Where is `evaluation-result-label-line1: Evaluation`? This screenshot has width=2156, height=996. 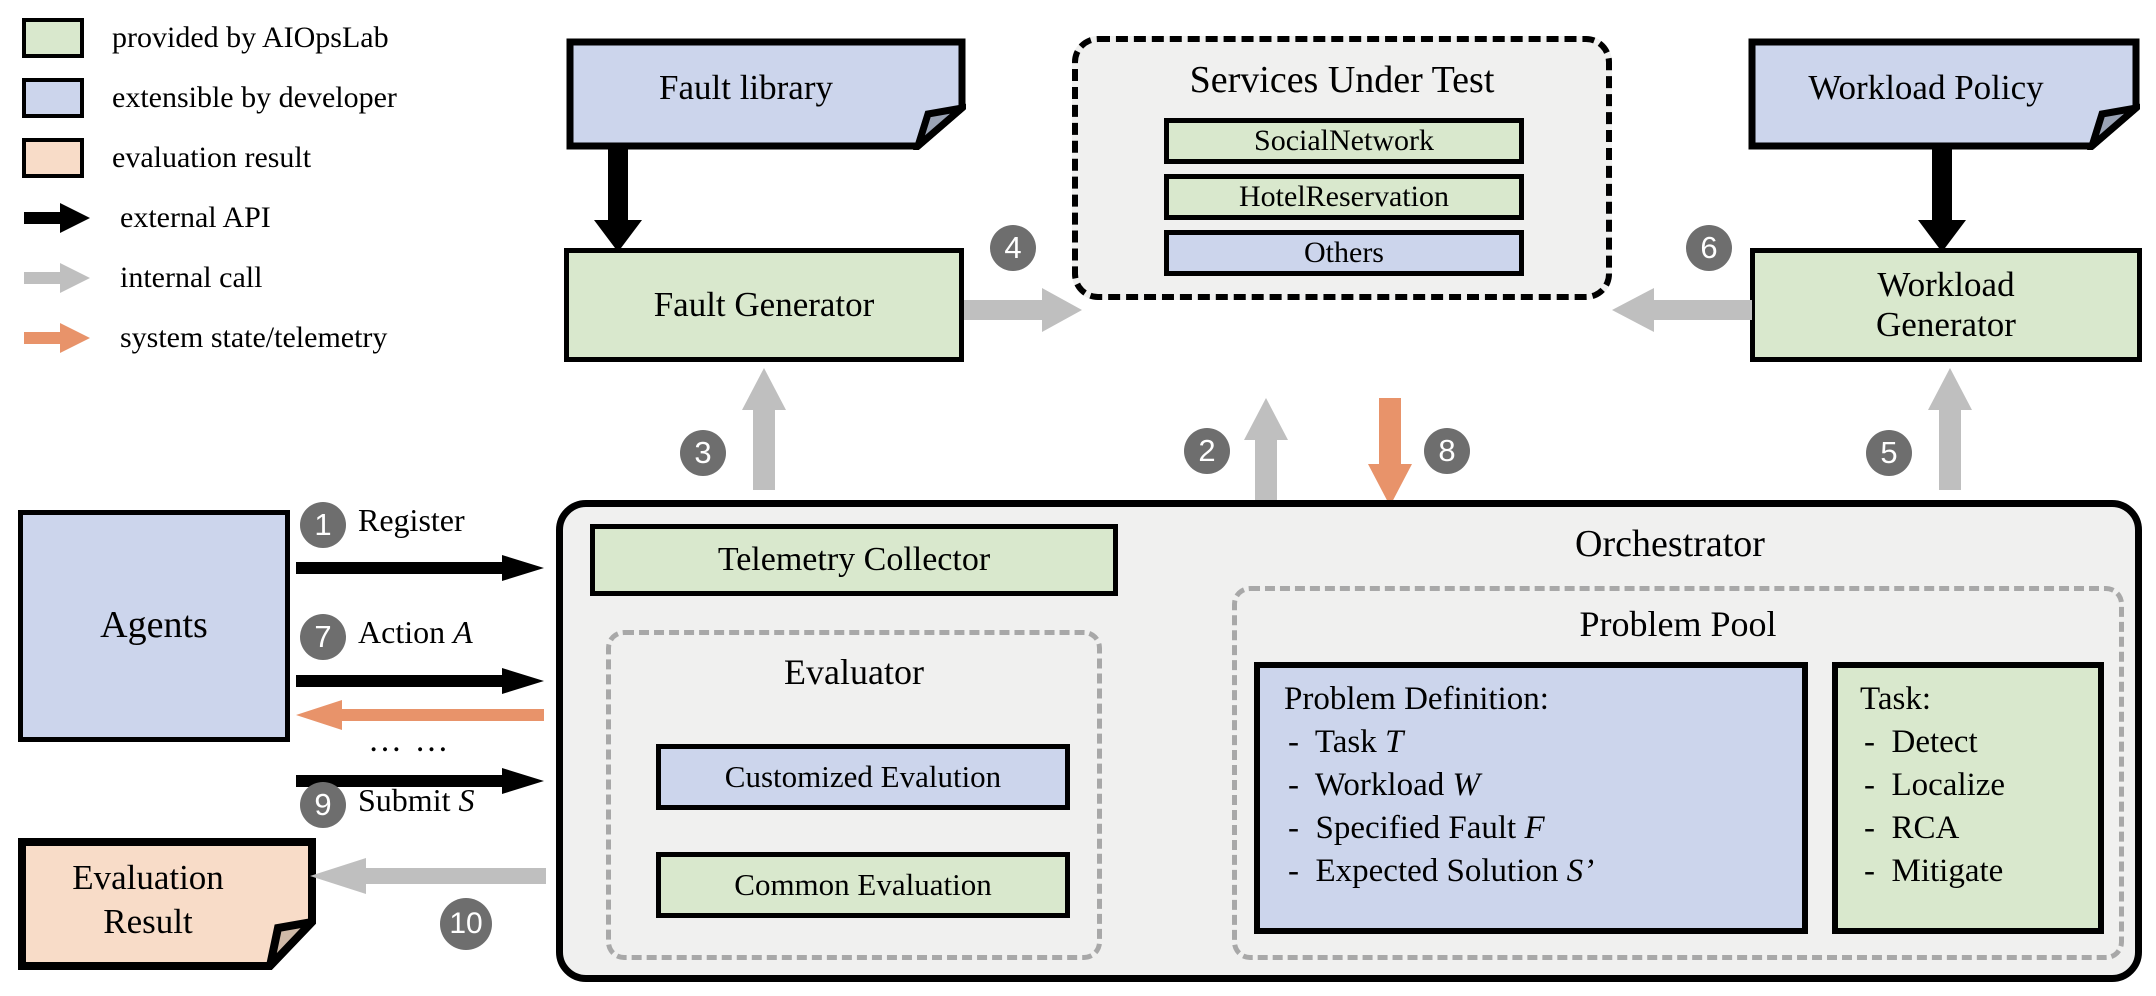 evaluation-result-label-line1: Evaluation is located at coordinates (148, 878).